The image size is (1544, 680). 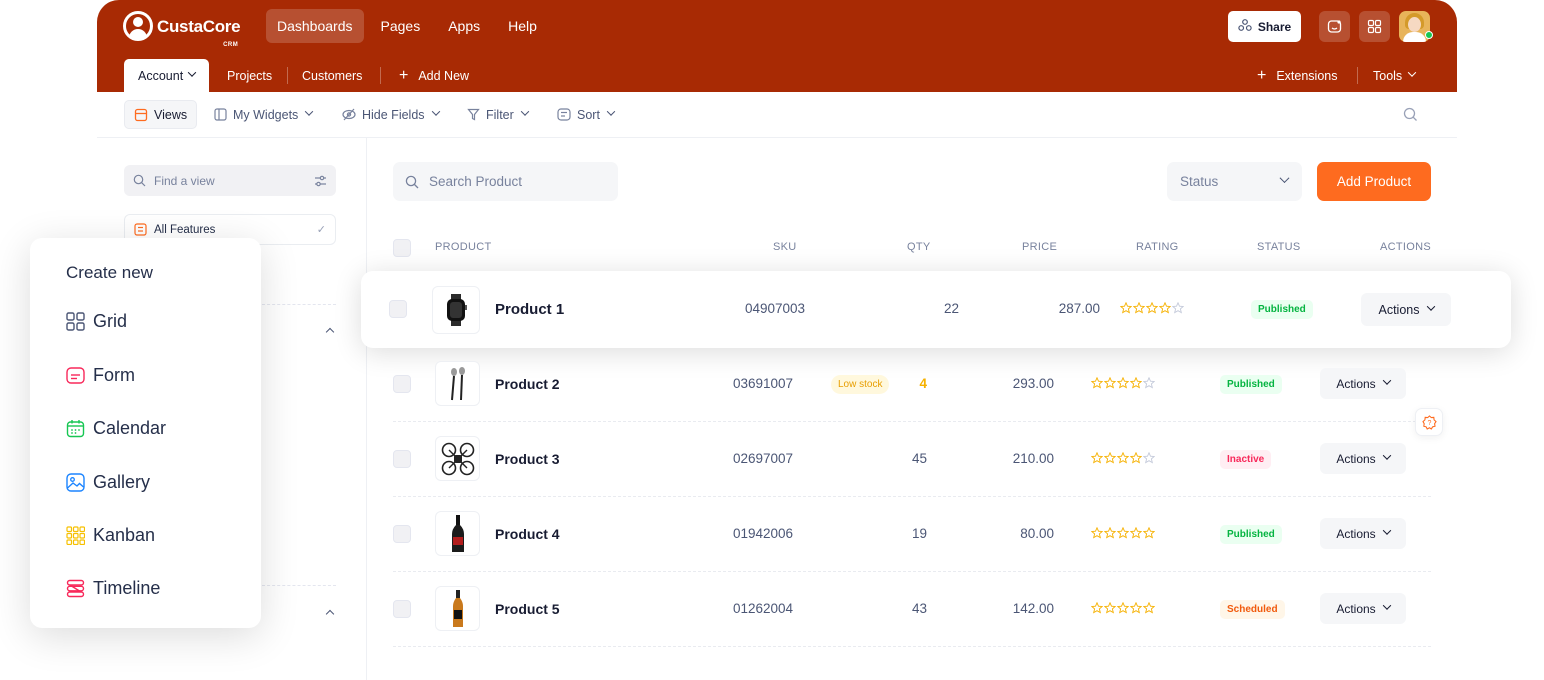 I want to click on help-button: ?, so click(x=1429, y=422).